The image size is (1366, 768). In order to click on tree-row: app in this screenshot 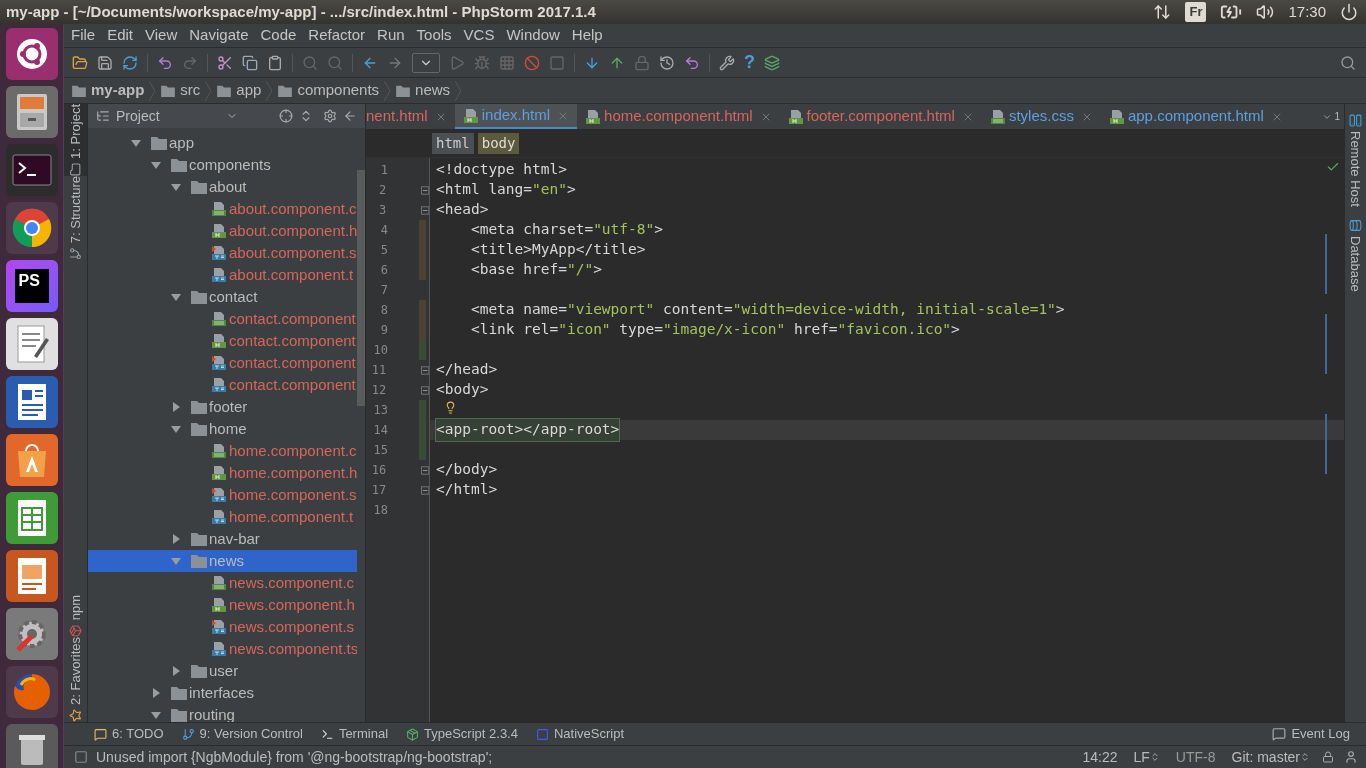, I will do `click(222, 143)`.